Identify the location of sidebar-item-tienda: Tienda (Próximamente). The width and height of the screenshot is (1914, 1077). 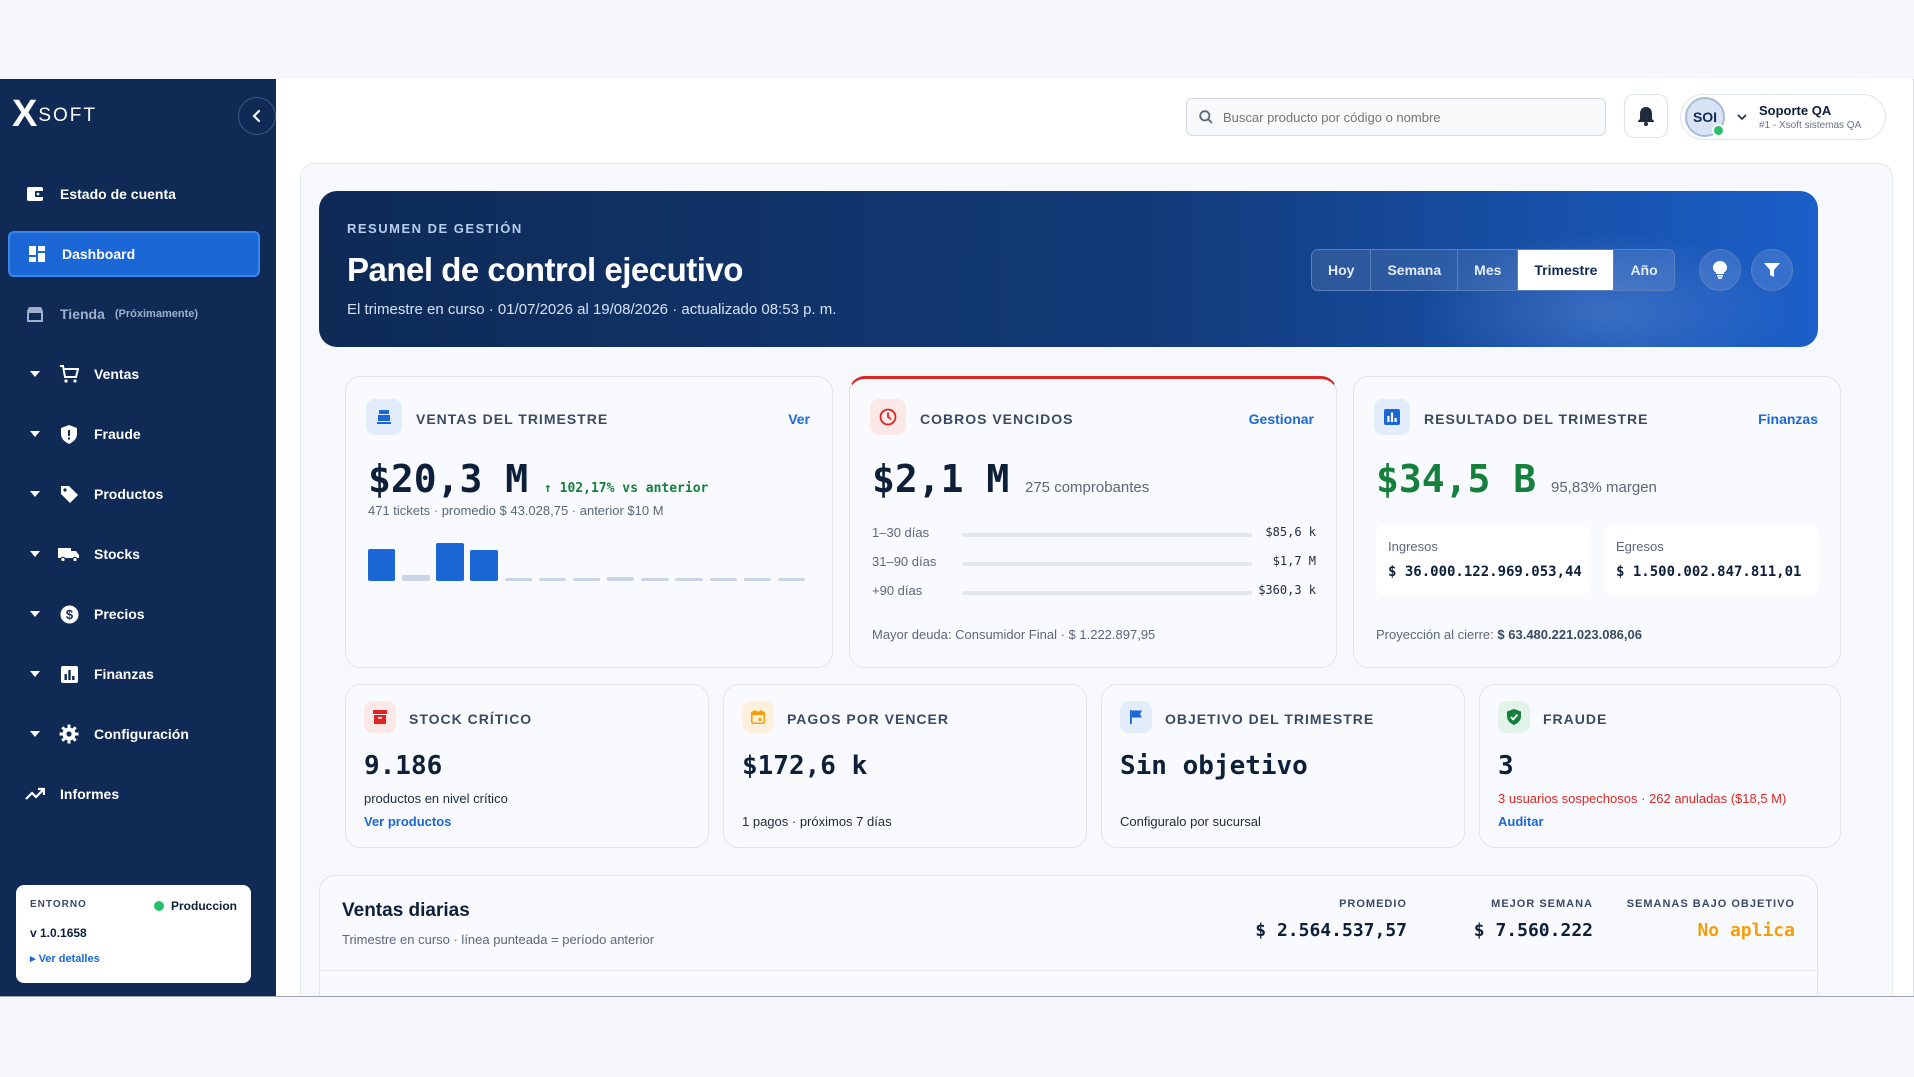
(134, 314).